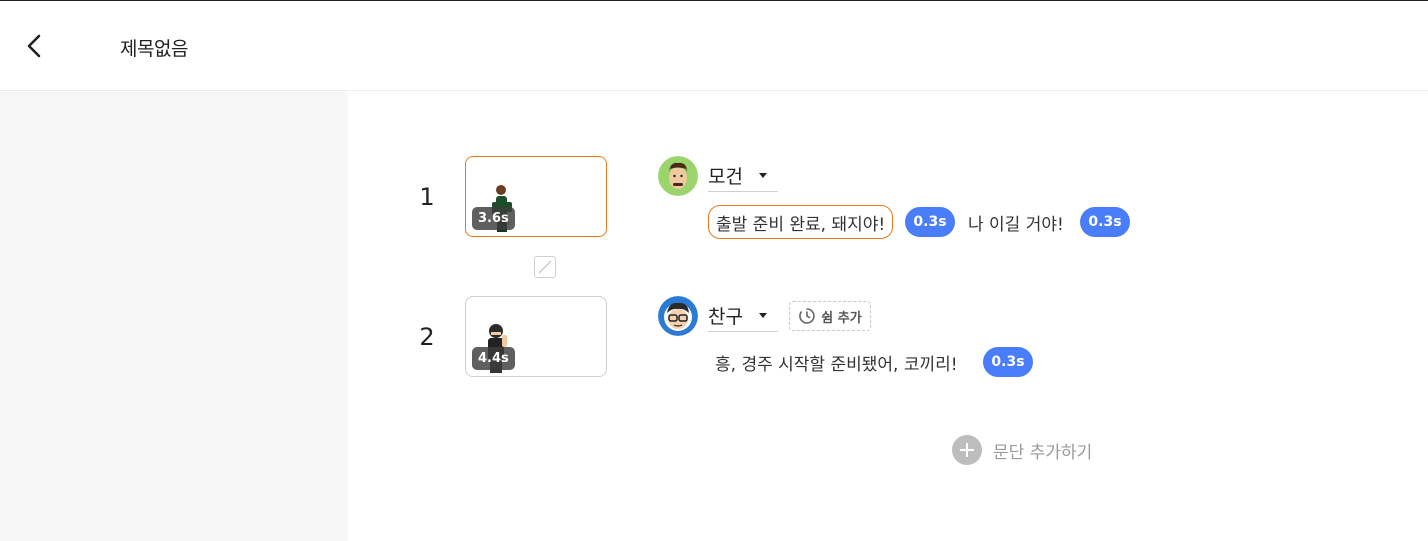 The width and height of the screenshot is (1428, 541). I want to click on page-title: 제목없음, so click(154, 49).